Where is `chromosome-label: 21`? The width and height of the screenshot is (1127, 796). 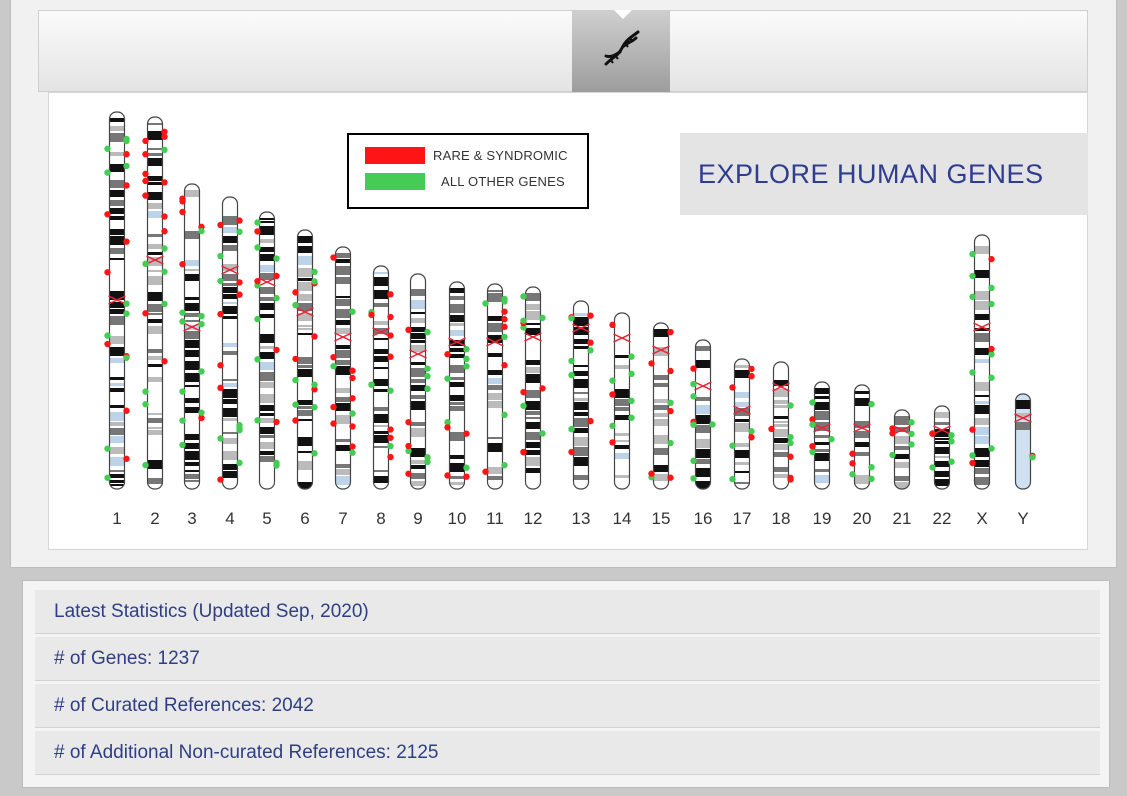 chromosome-label: 21 is located at coordinates (902, 518).